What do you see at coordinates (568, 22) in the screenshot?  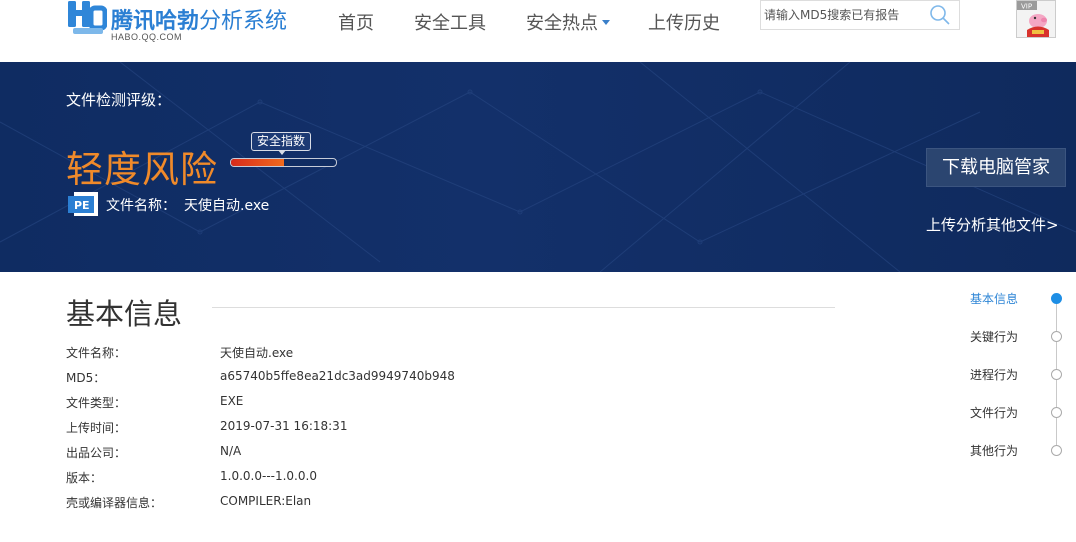 I see `nav-security-hotspot: 安全热点` at bounding box center [568, 22].